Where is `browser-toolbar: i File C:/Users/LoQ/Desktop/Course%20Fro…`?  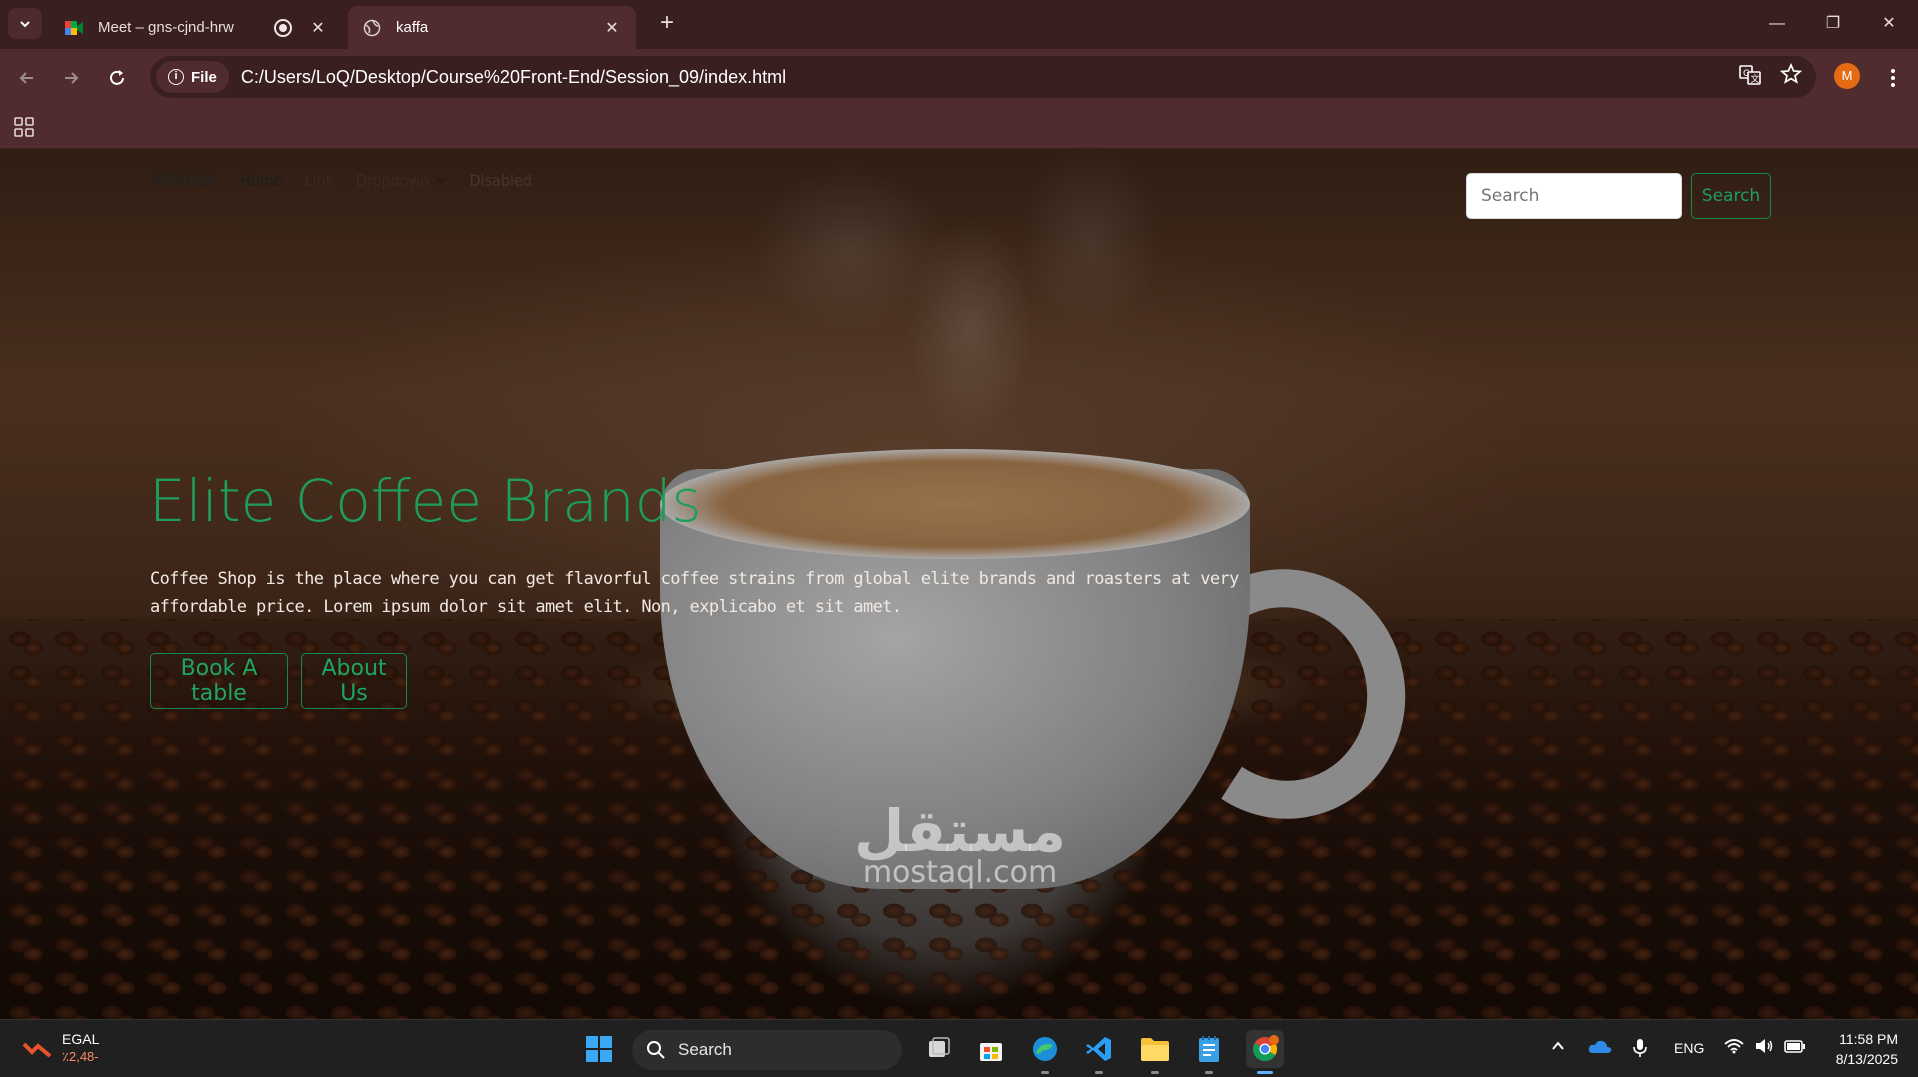 browser-toolbar: i File C:/Users/LoQ/Desktop/Course%20Fro… is located at coordinates (959, 78).